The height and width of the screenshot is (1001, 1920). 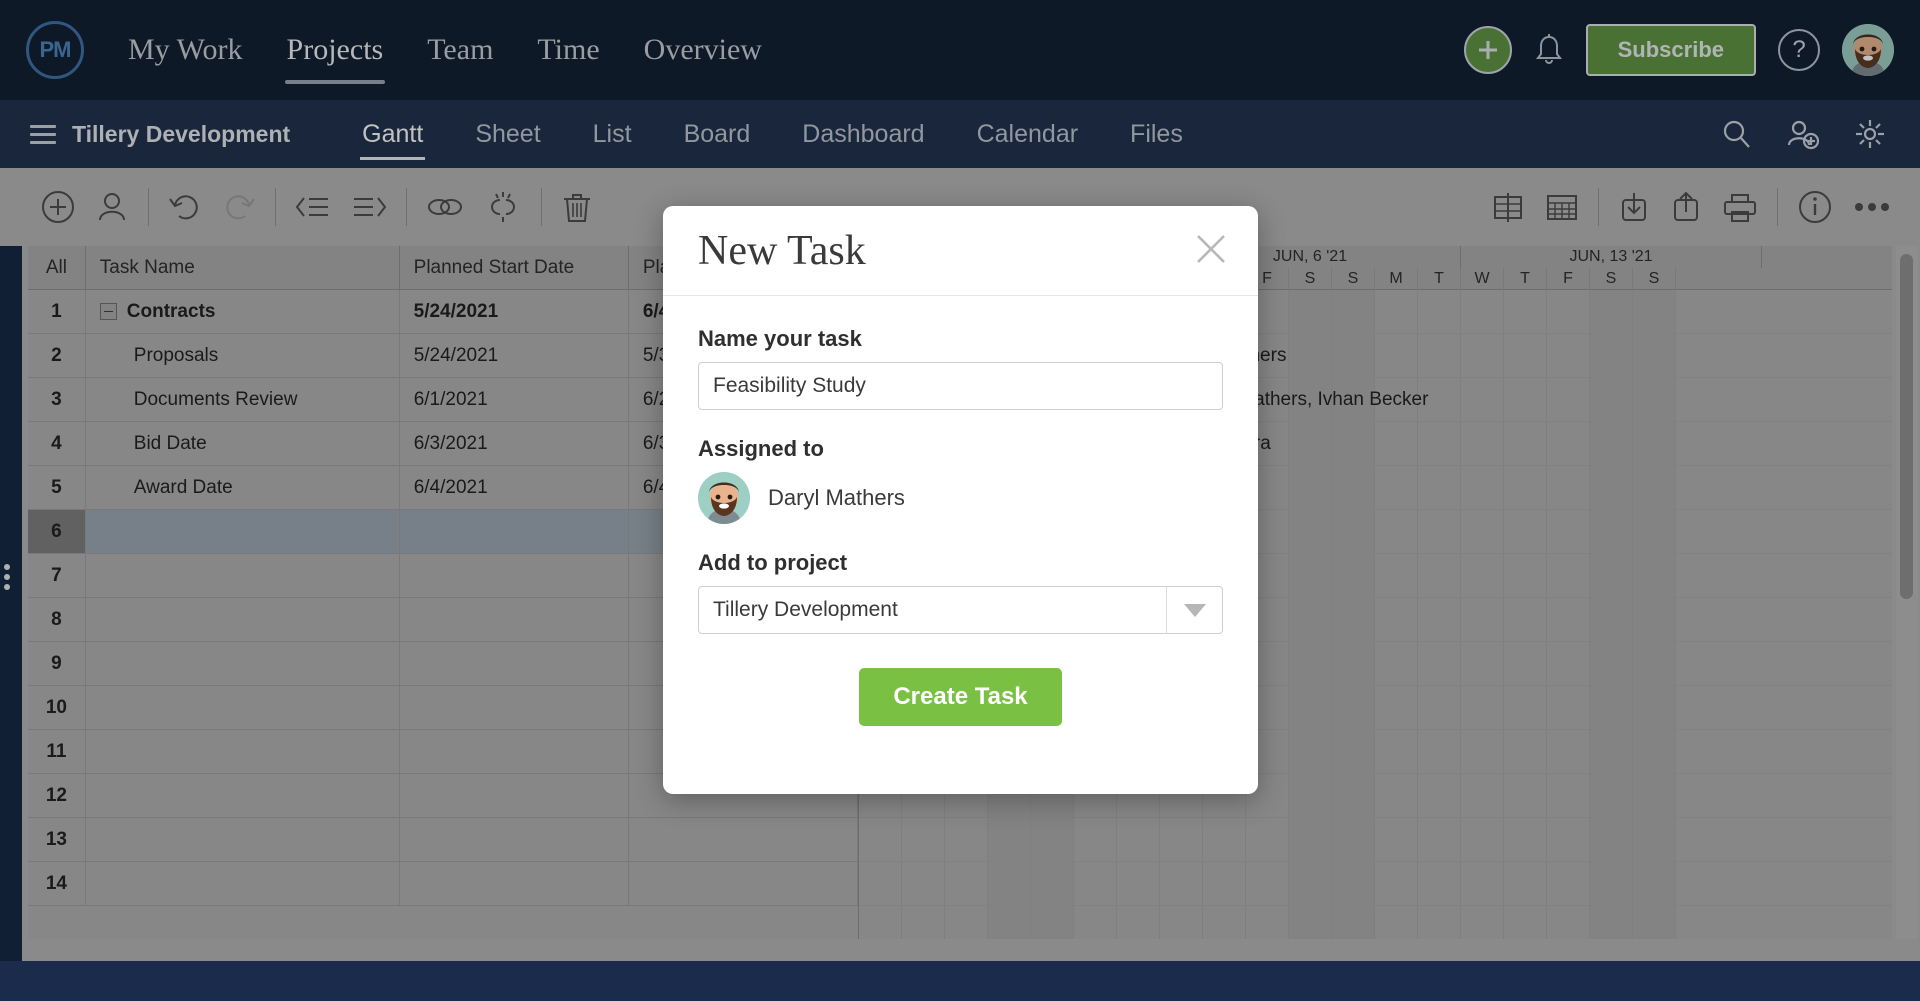 What do you see at coordinates (960, 697) in the screenshot?
I see `create-task-button: Create Task` at bounding box center [960, 697].